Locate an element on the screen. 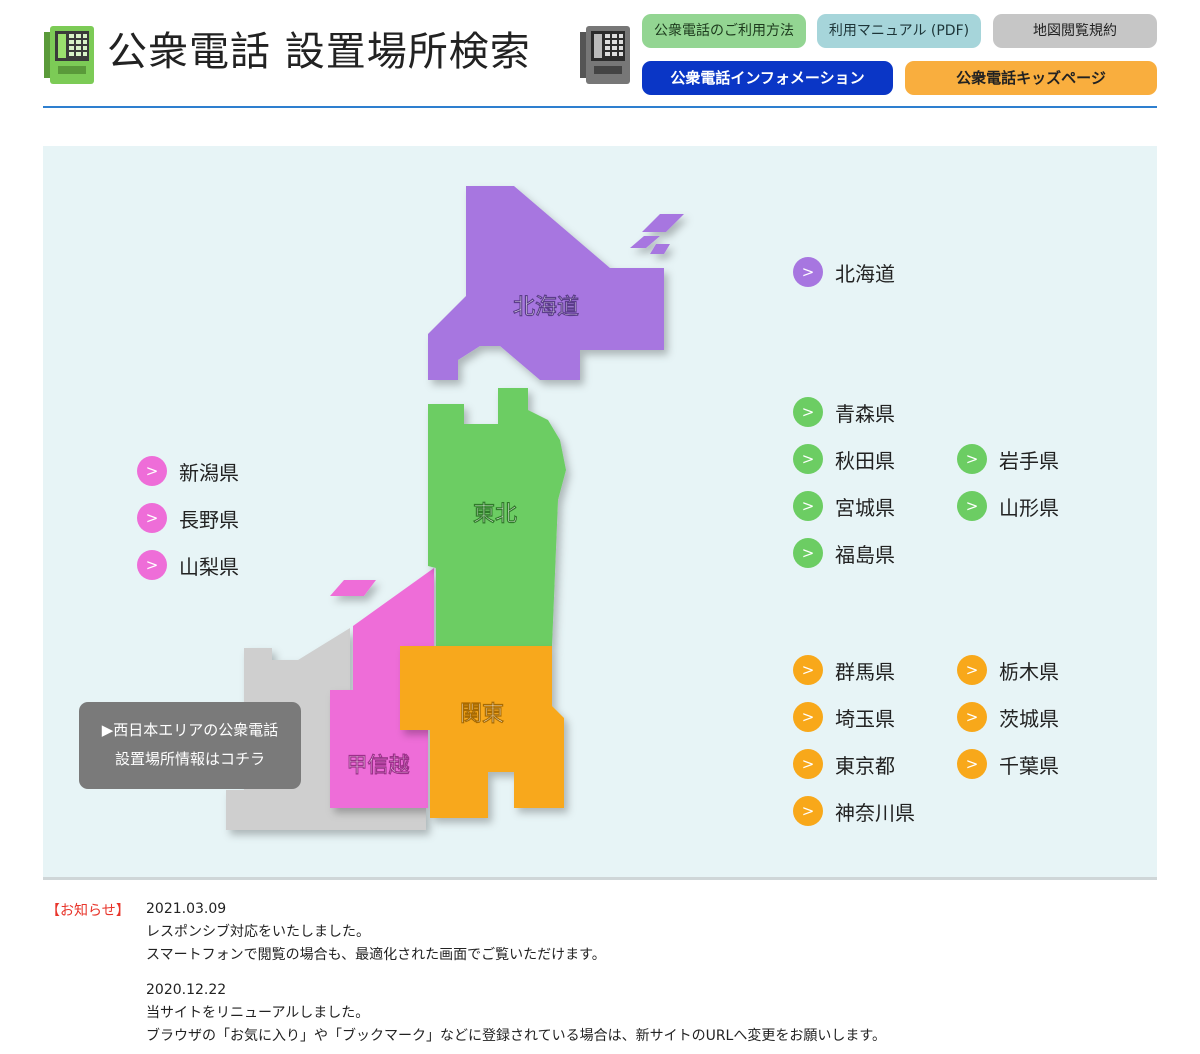  pref-label: 茨城県 is located at coordinates (1029, 718).